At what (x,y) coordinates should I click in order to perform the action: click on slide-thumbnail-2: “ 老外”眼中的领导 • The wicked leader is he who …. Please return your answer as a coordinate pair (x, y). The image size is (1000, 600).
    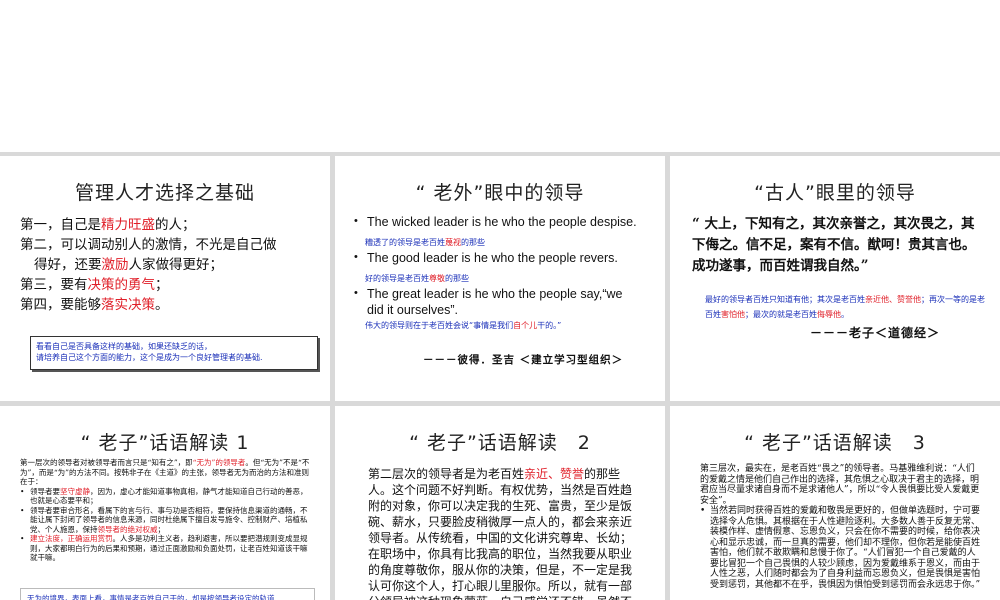
    Looking at the image, I should click on (500, 278).